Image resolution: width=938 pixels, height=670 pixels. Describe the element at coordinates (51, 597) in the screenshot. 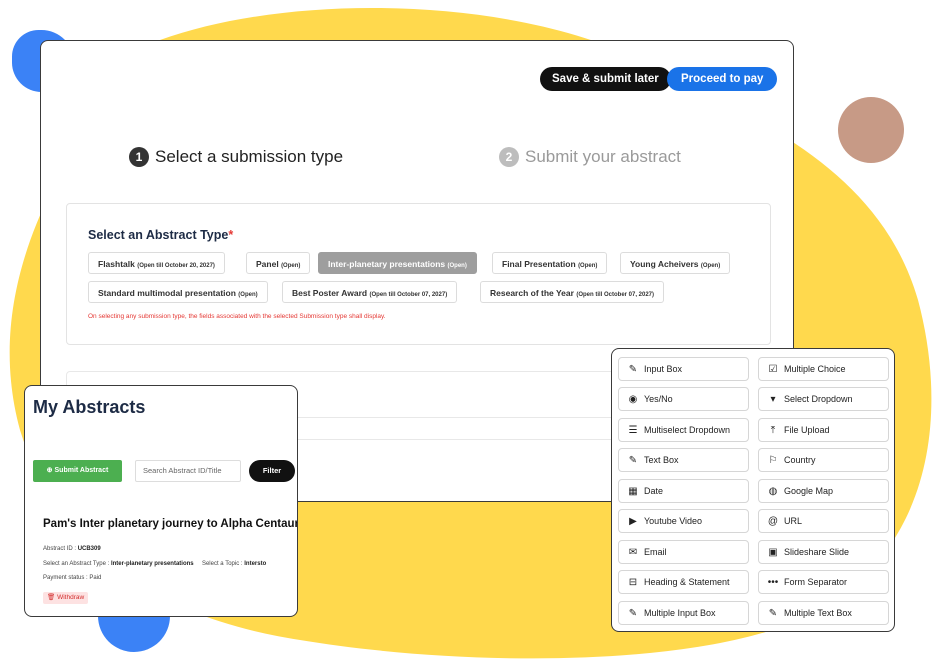

I see `trash-icon: 🗑` at that location.